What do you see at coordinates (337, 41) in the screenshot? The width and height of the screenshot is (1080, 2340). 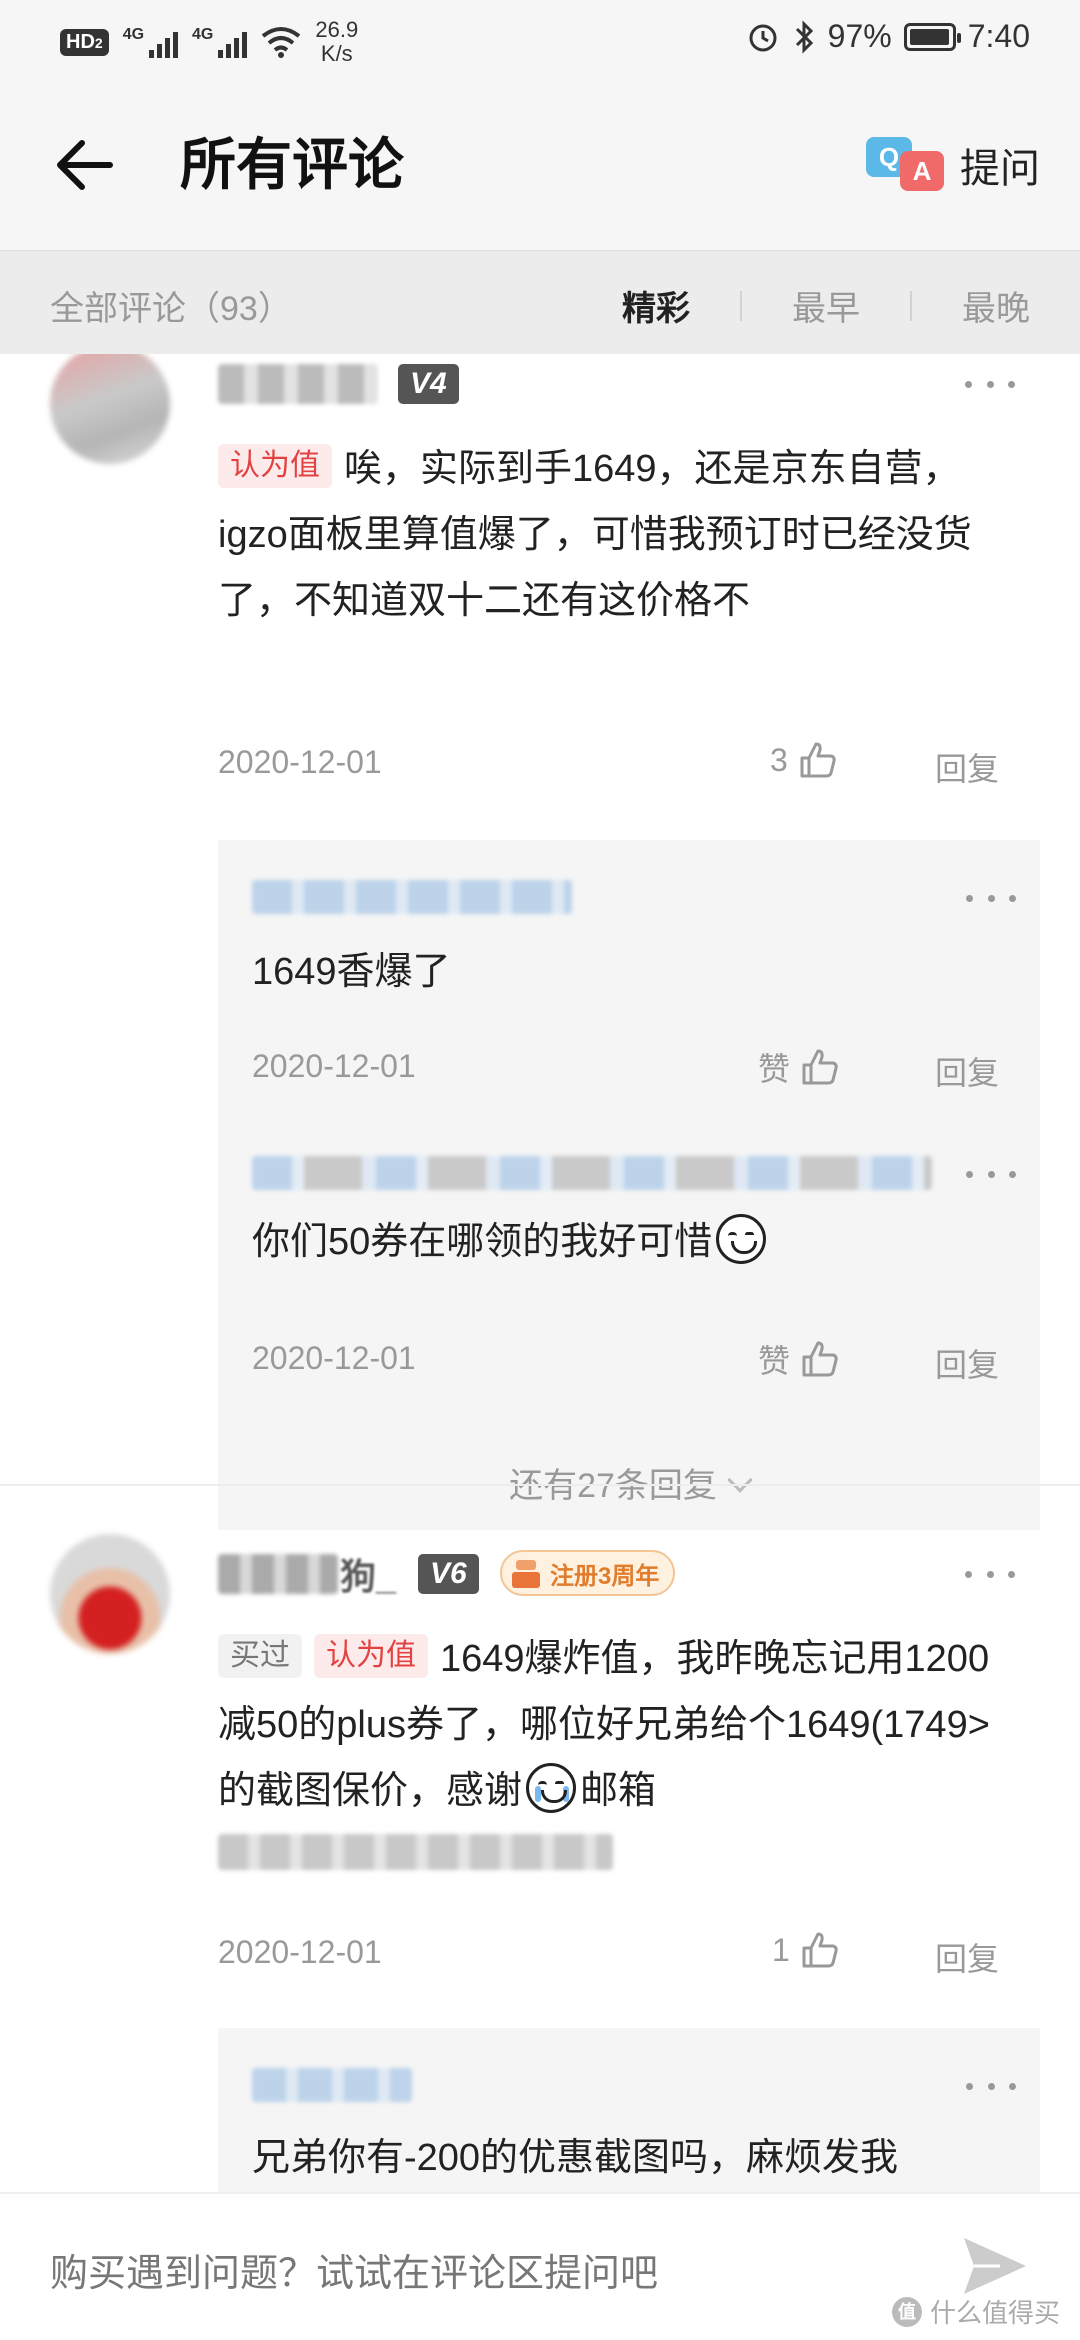 I see `network-speed: 26.9 K/s` at bounding box center [337, 41].